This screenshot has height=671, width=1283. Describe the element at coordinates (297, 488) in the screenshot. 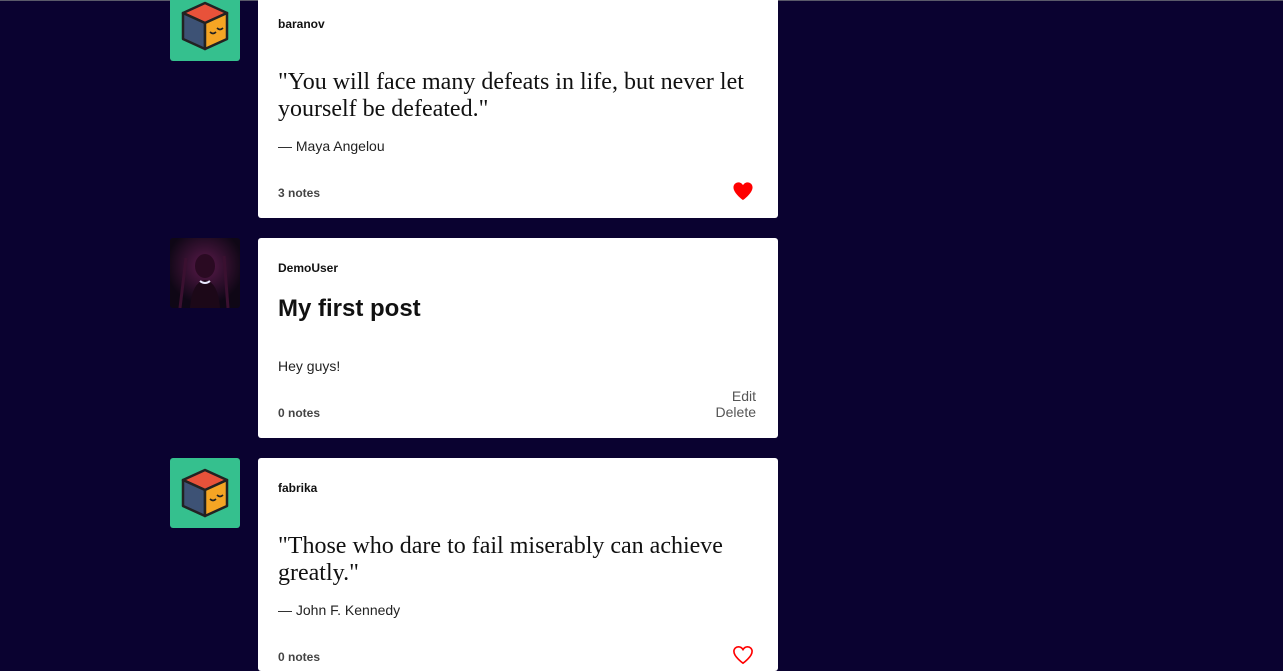

I see `post-username: fabrika` at that location.